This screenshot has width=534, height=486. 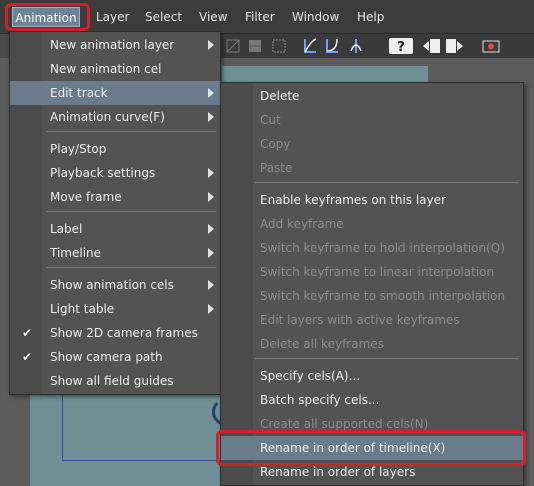 What do you see at coordinates (491, 46) in the screenshot?
I see `record-icon` at bounding box center [491, 46].